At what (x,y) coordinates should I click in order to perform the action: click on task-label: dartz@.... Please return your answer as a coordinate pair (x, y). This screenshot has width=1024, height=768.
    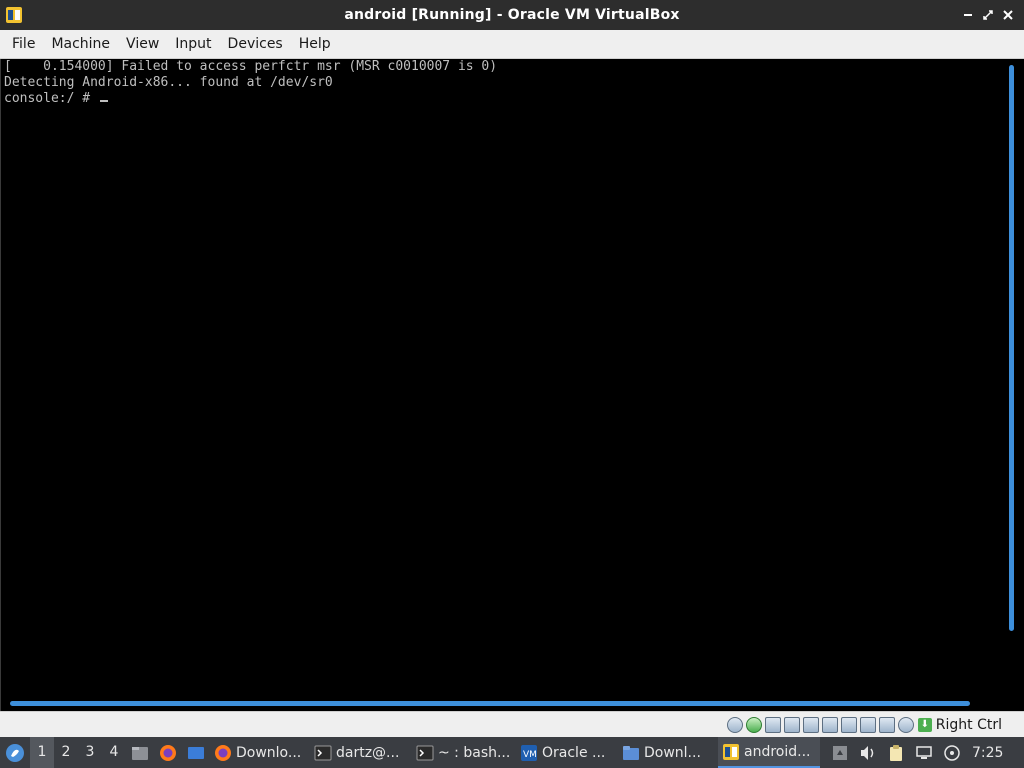
    Looking at the image, I should click on (368, 752).